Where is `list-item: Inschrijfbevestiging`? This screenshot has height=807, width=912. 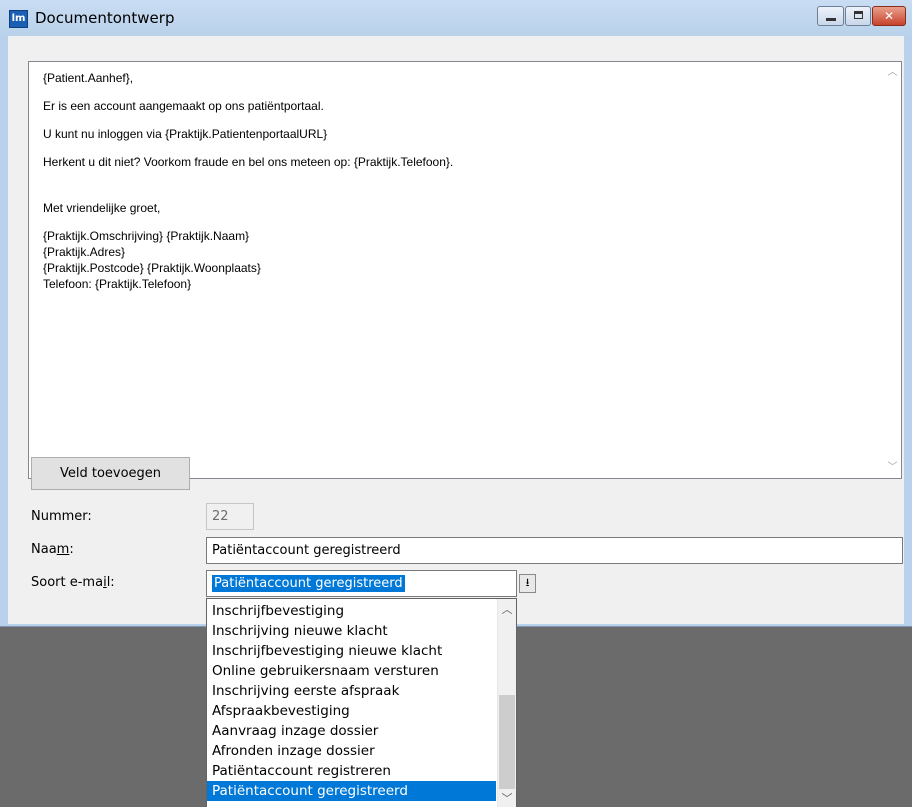
list-item: Inschrijfbevestiging is located at coordinates (351, 611).